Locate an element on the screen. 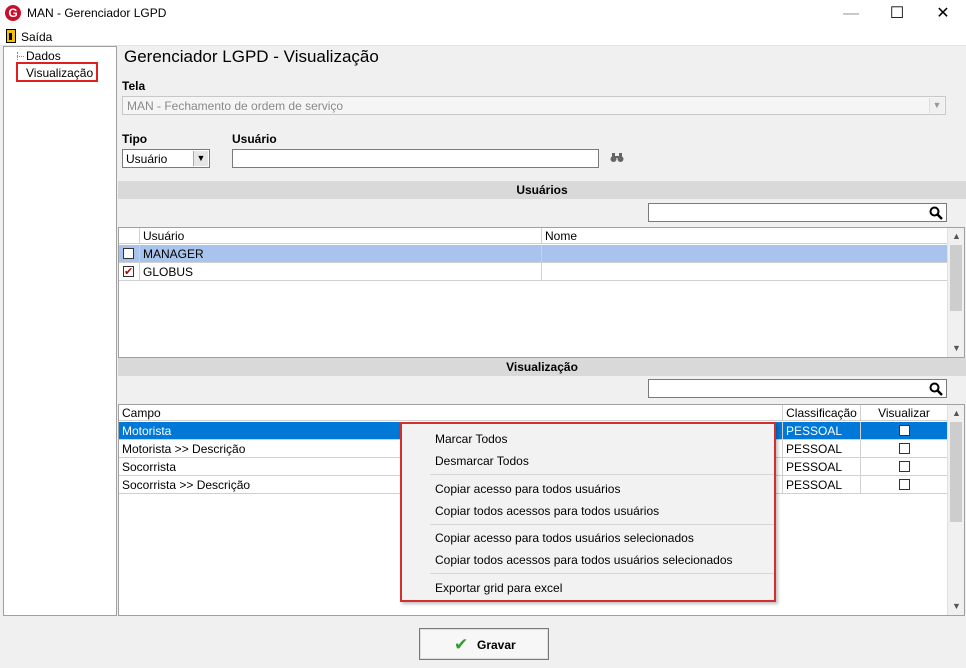 The image size is (966, 668). tipo-label: Tipo is located at coordinates (135, 139).